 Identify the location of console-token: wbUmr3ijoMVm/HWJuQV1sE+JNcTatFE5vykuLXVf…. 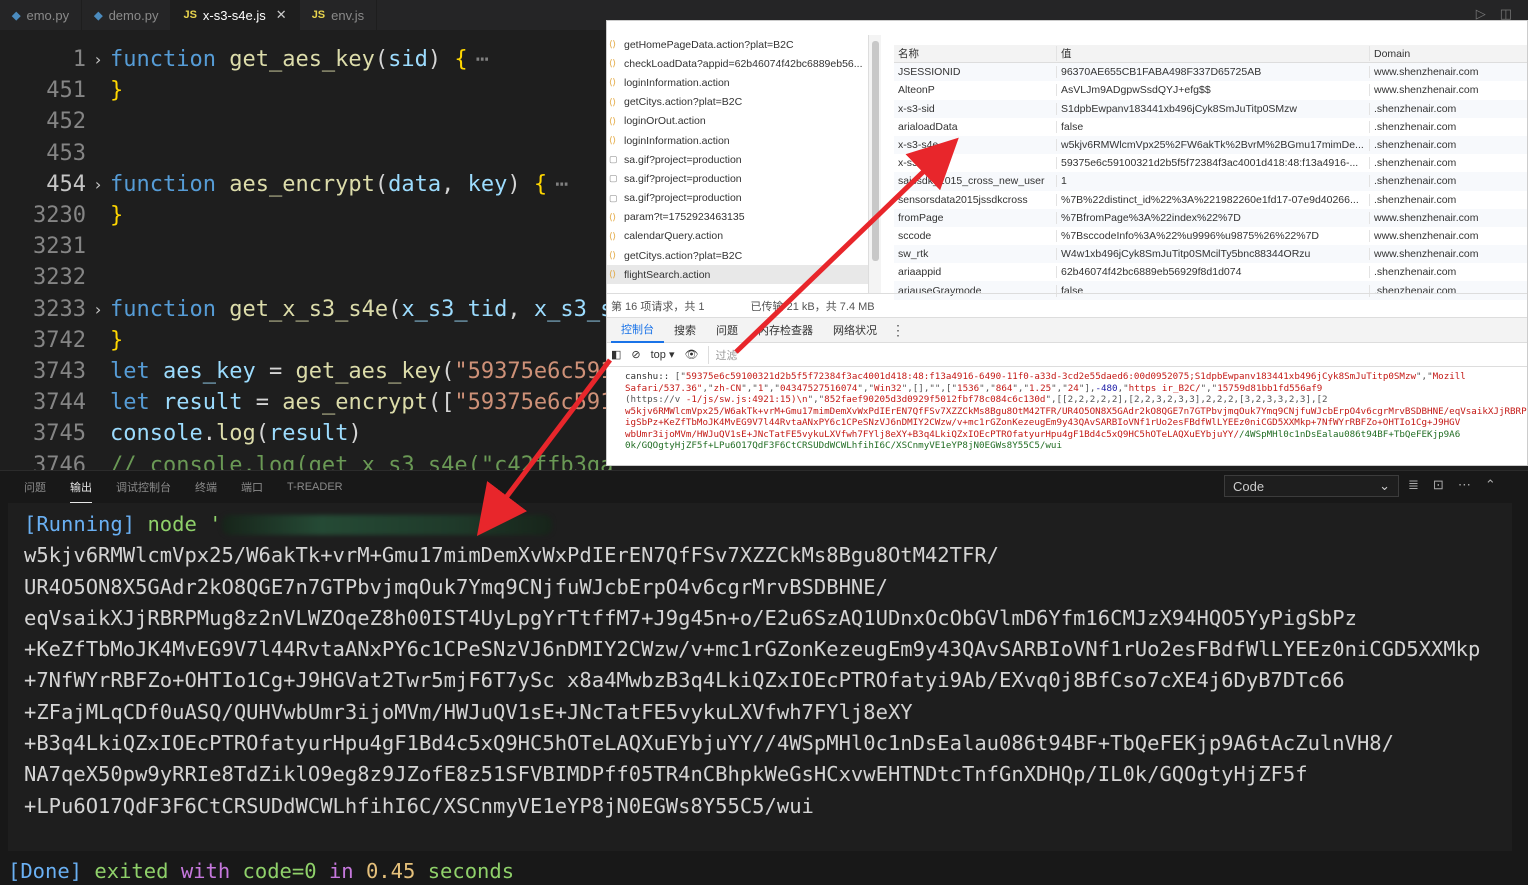
(932, 434).